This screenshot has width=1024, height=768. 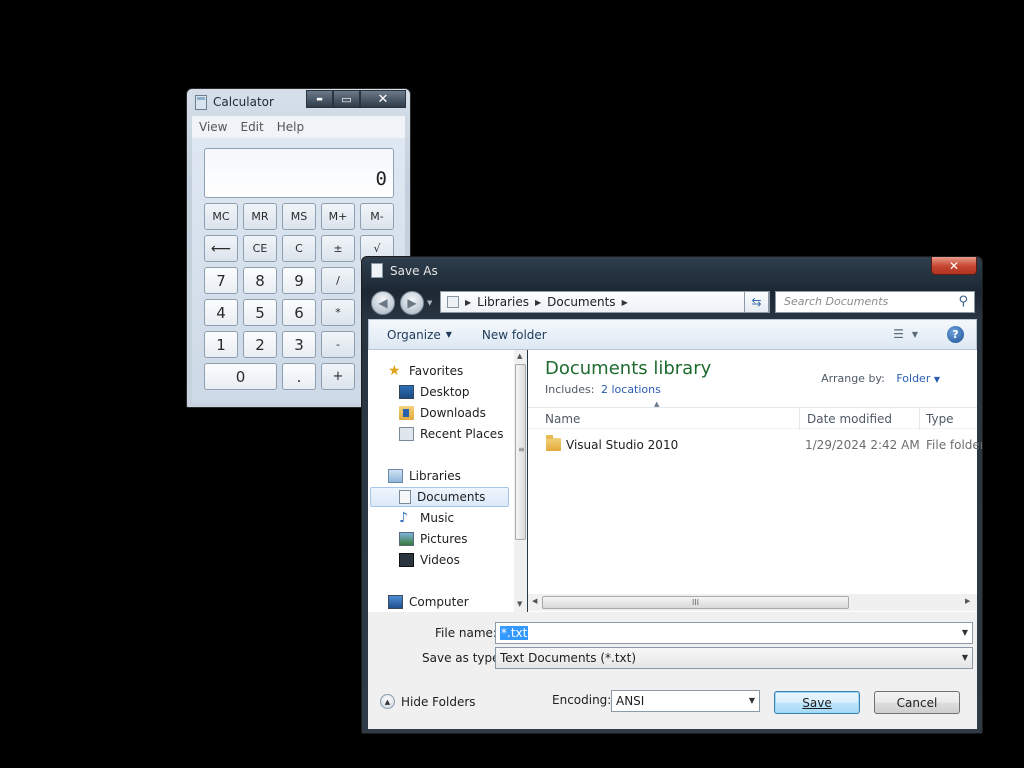 What do you see at coordinates (221, 280) in the screenshot?
I see `digit-7-button: 7` at bounding box center [221, 280].